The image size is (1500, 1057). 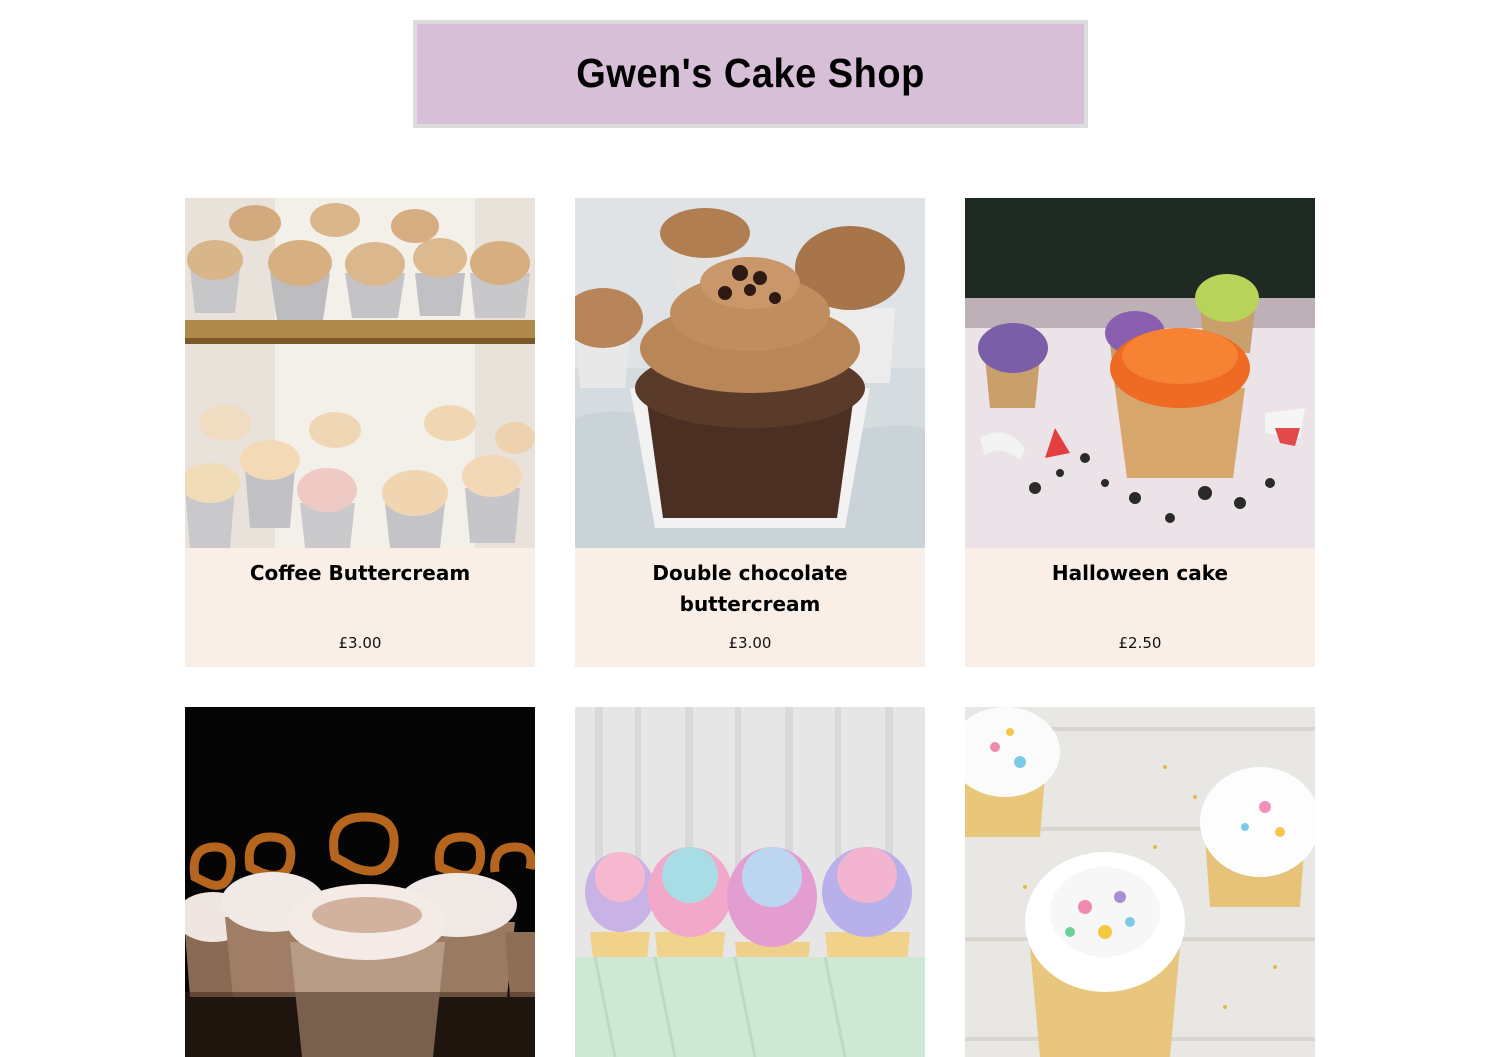 What do you see at coordinates (750, 589) in the screenshot?
I see `product-name: Double chocolate buttercream` at bounding box center [750, 589].